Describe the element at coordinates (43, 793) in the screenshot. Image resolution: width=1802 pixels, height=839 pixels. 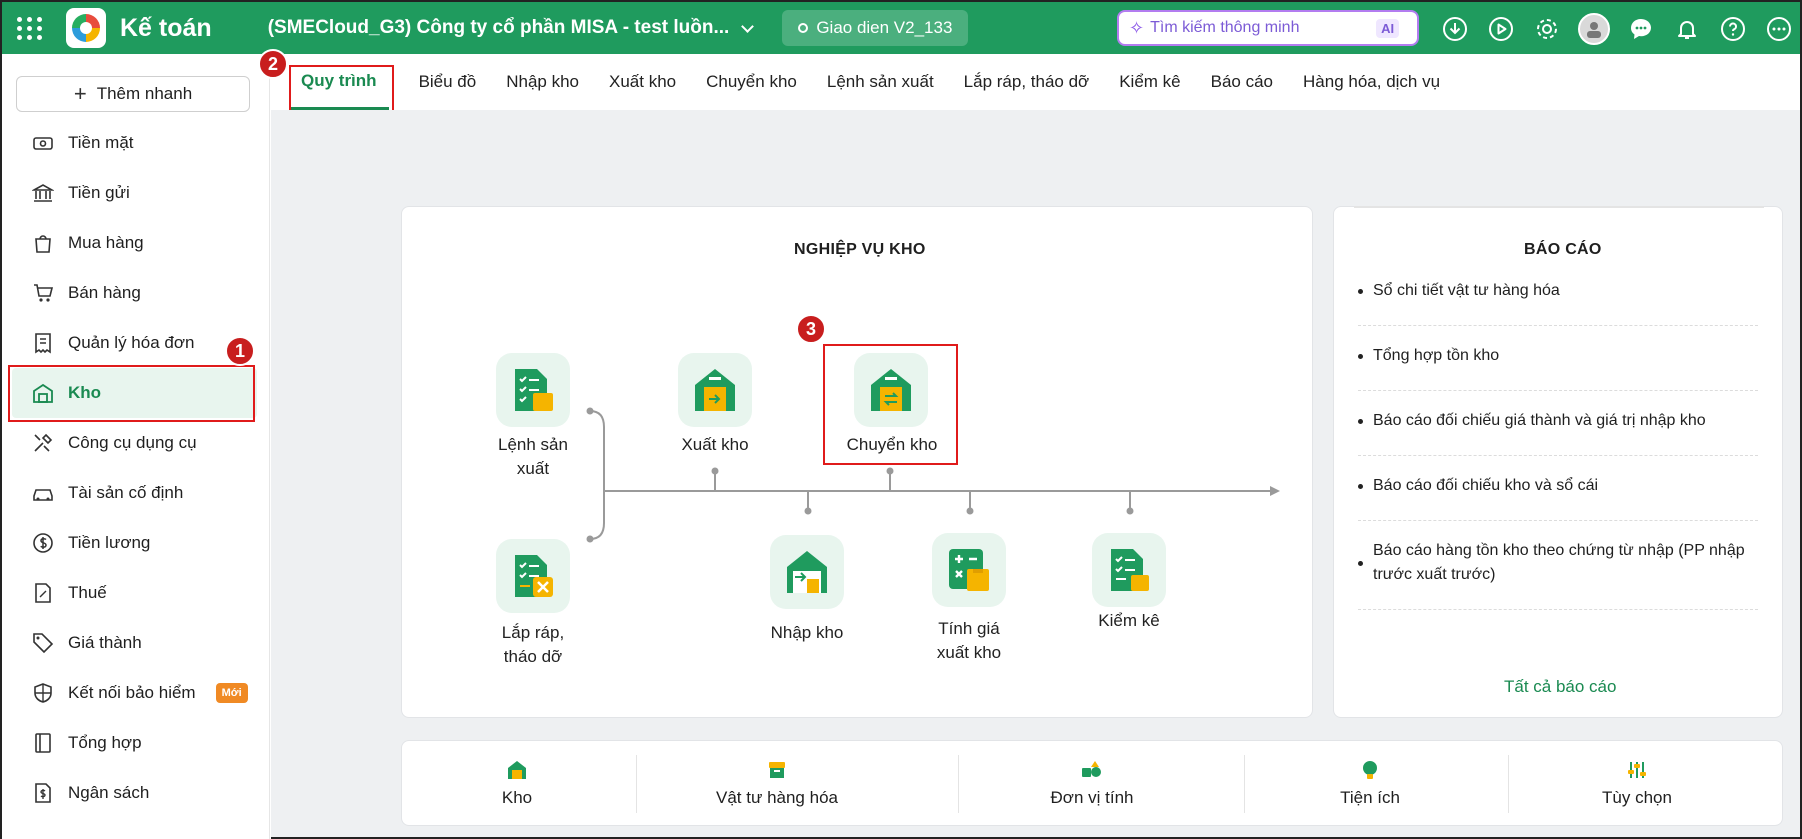
I see `budget-icon` at that location.